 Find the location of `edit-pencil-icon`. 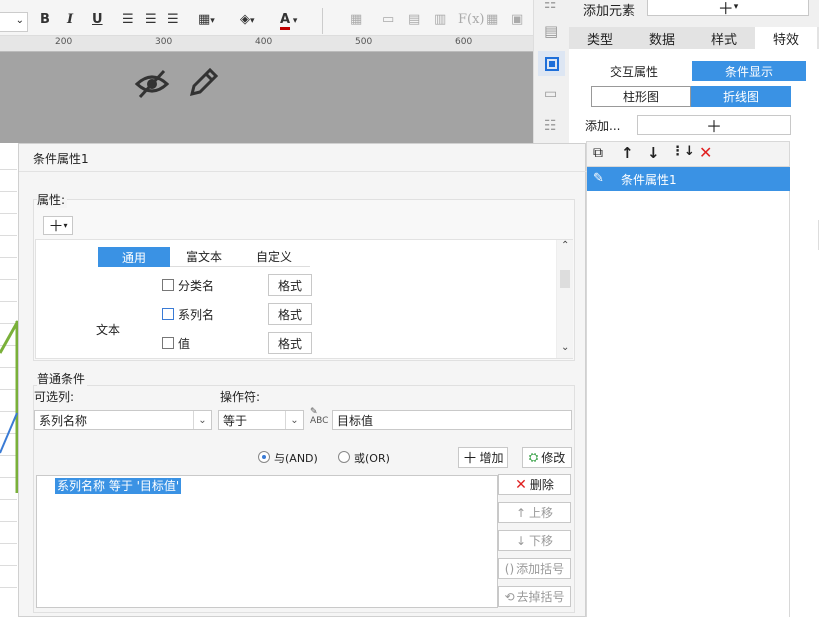

edit-pencil-icon is located at coordinates (202, 83).